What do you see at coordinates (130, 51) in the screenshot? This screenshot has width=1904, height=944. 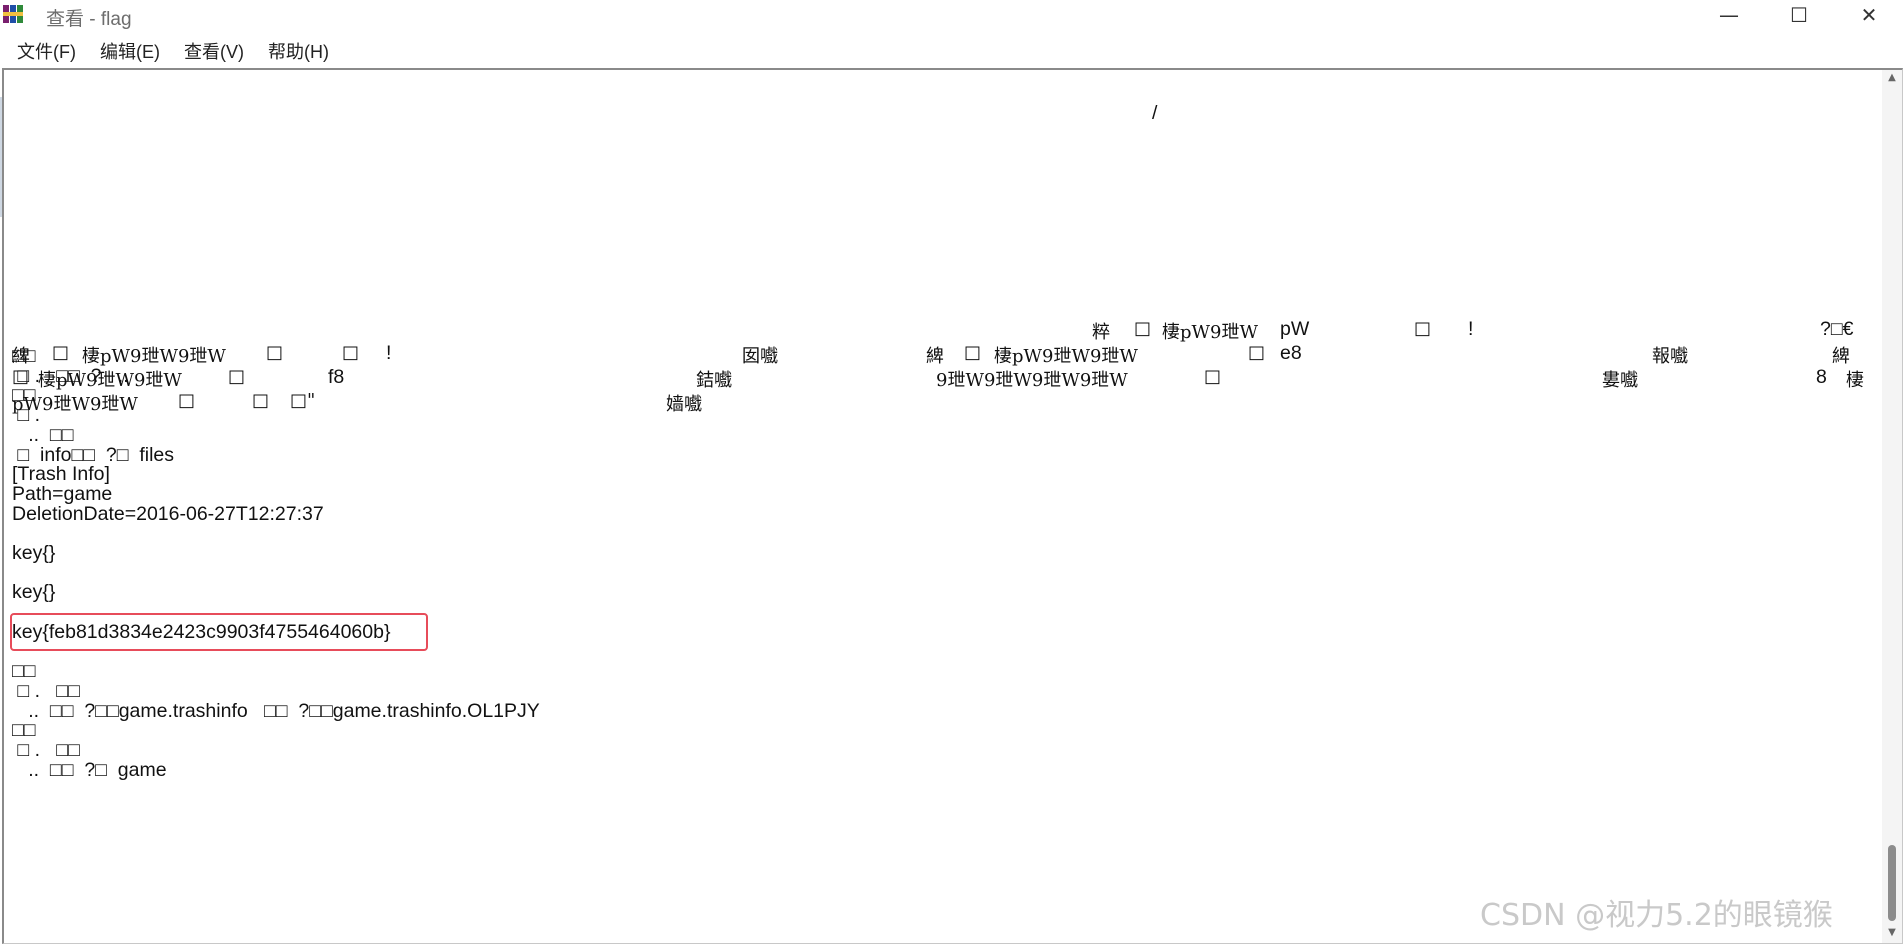 I see `menu-edit: 编辑(E)` at bounding box center [130, 51].